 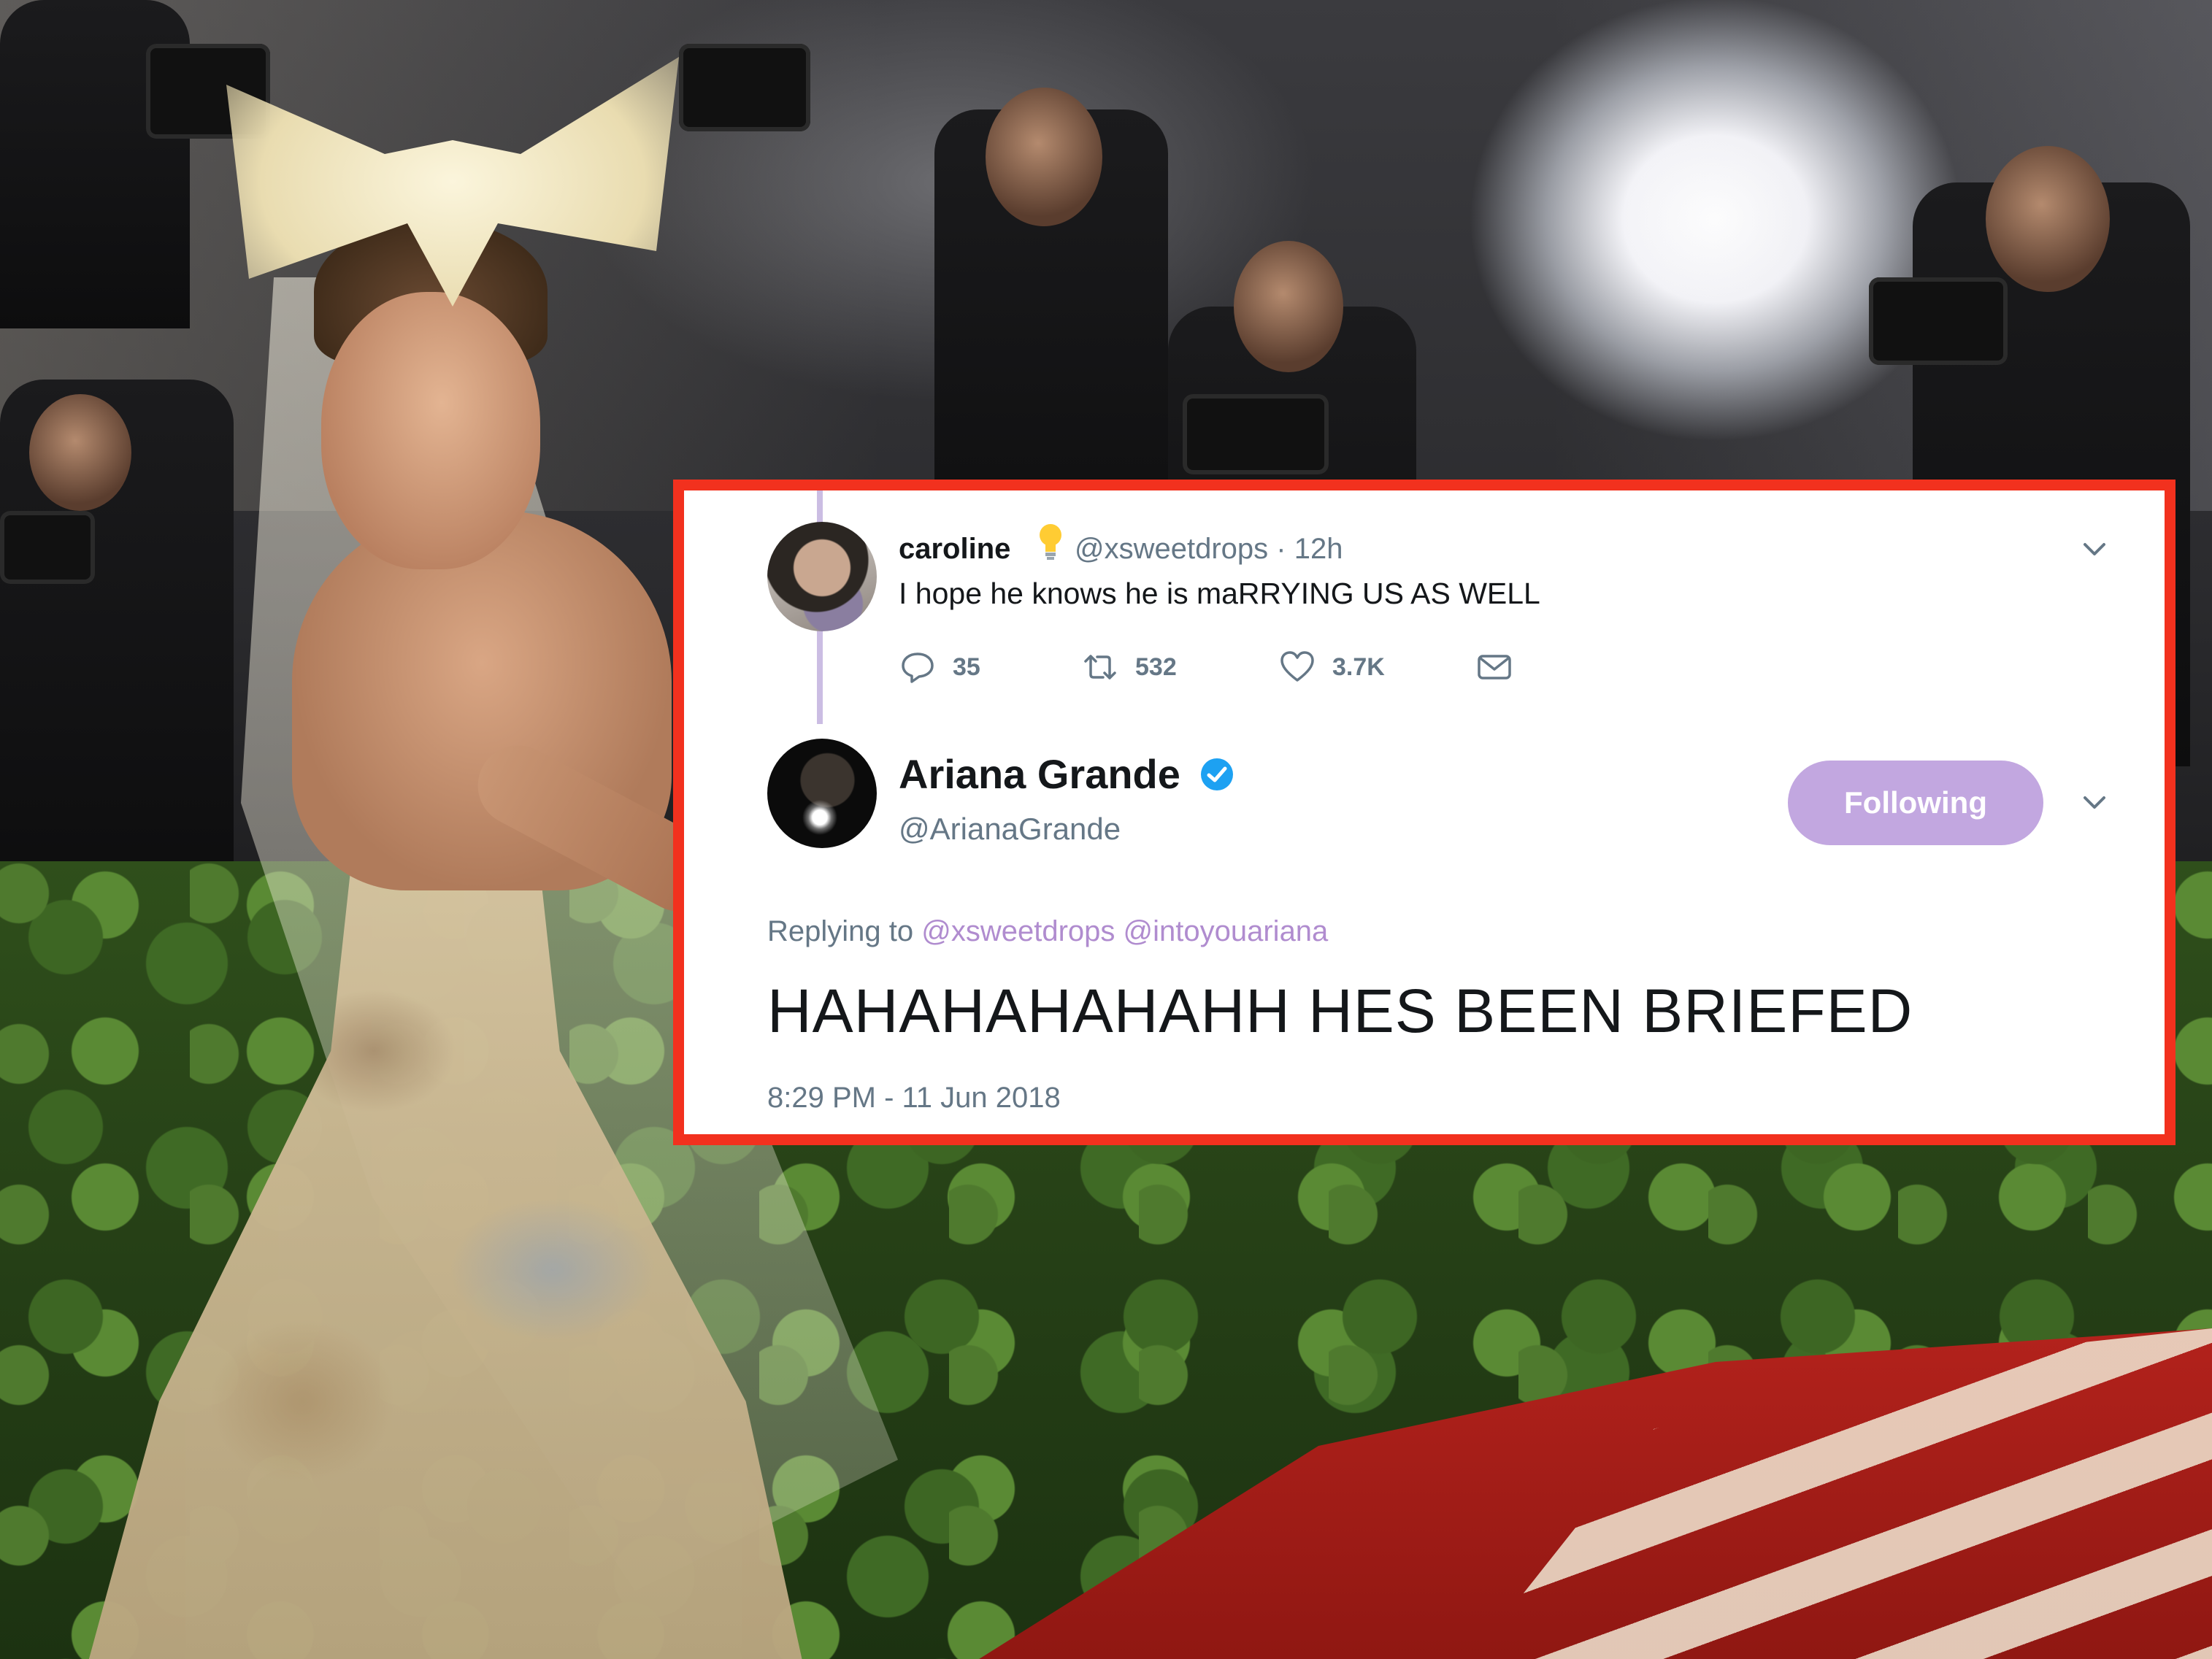 I want to click on lightbulb-icon, so click(x=1050, y=542).